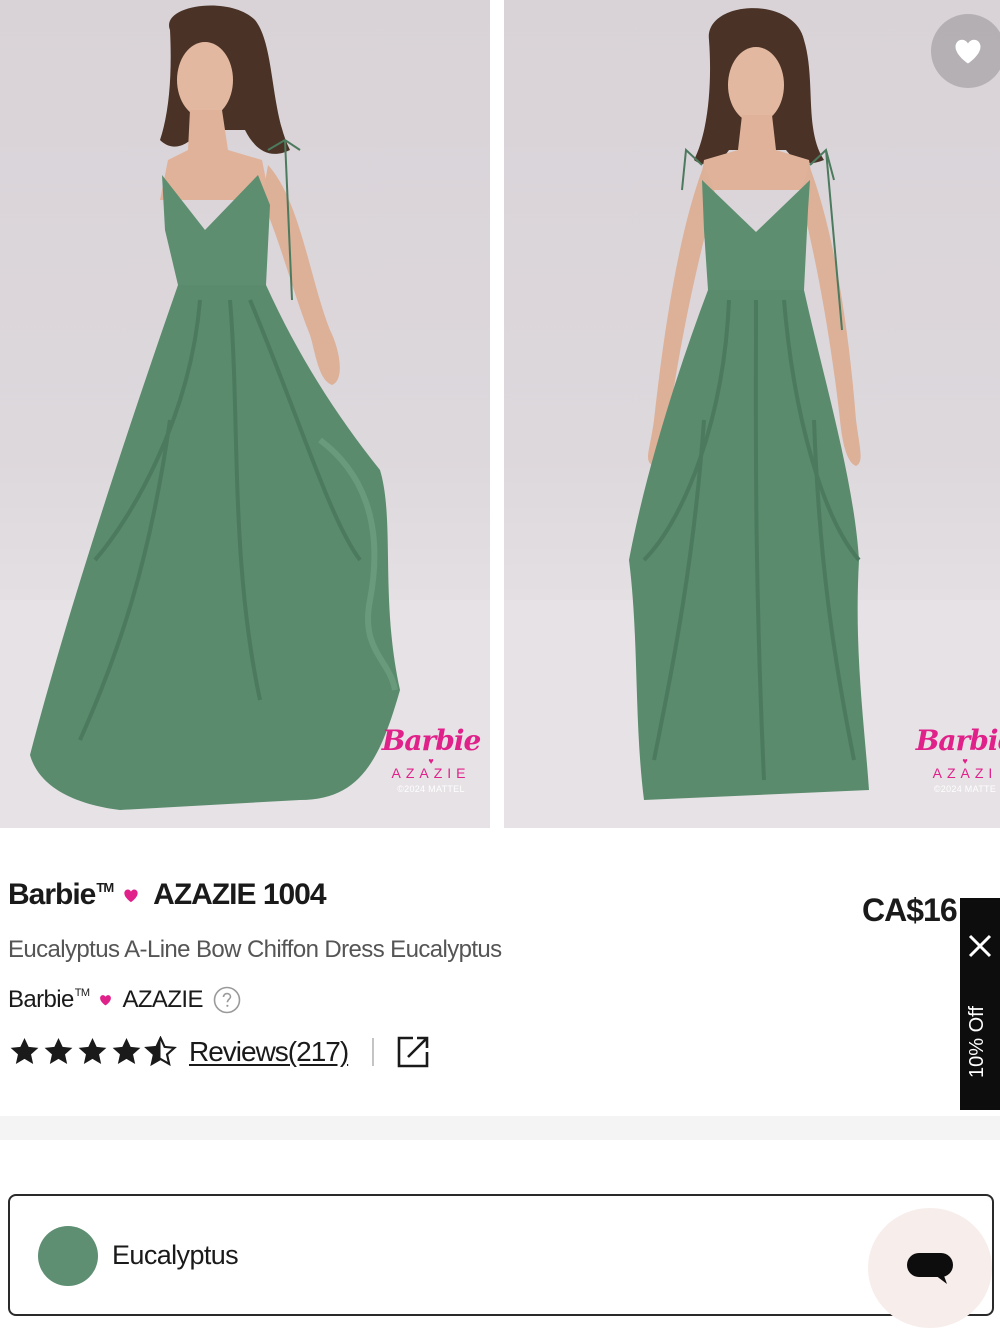 This screenshot has height=1328, width=1000. I want to click on watermark-heart-icon-2: ♥, so click(965, 761).